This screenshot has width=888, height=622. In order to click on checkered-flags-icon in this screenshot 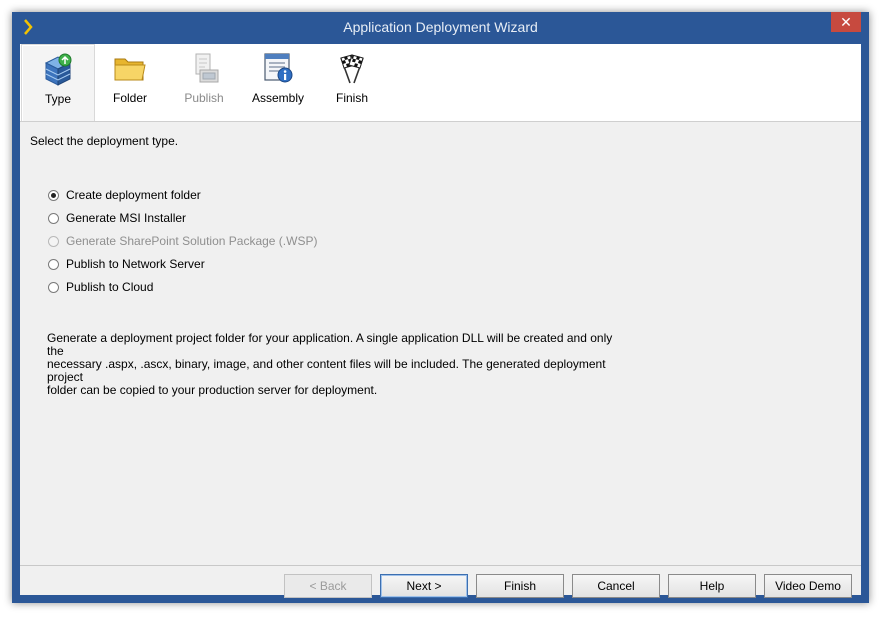, I will do `click(352, 69)`.